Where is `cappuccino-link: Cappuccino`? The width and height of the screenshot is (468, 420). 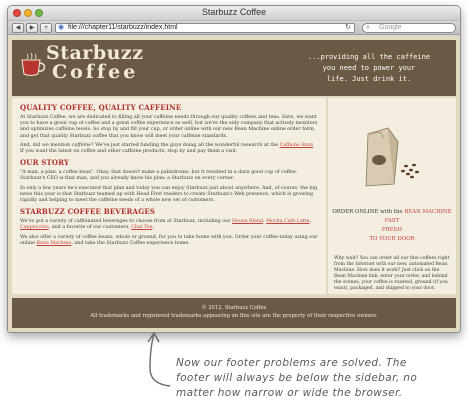
cappuccino-link: Cappuccino is located at coordinates (34, 227).